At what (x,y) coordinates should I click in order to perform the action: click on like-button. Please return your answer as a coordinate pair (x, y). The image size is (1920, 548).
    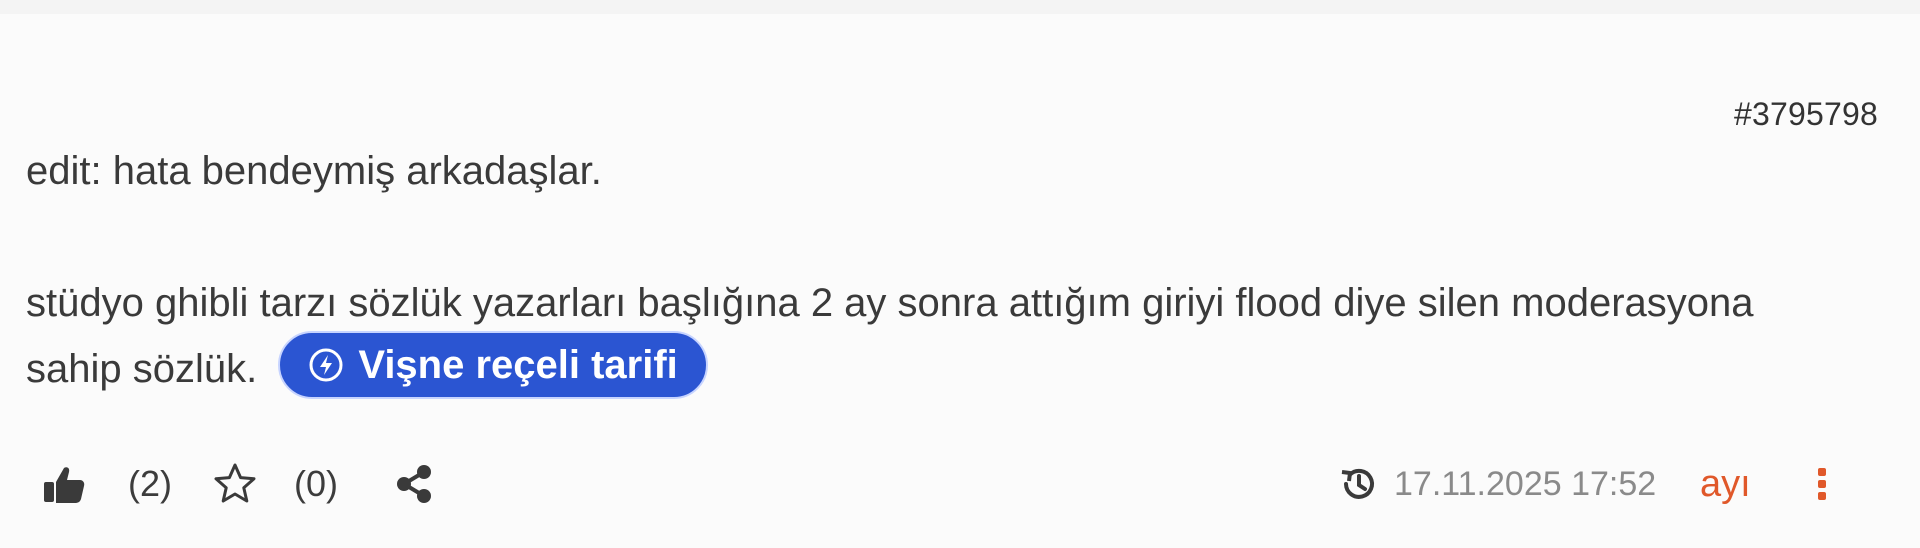
    Looking at the image, I should click on (64, 484).